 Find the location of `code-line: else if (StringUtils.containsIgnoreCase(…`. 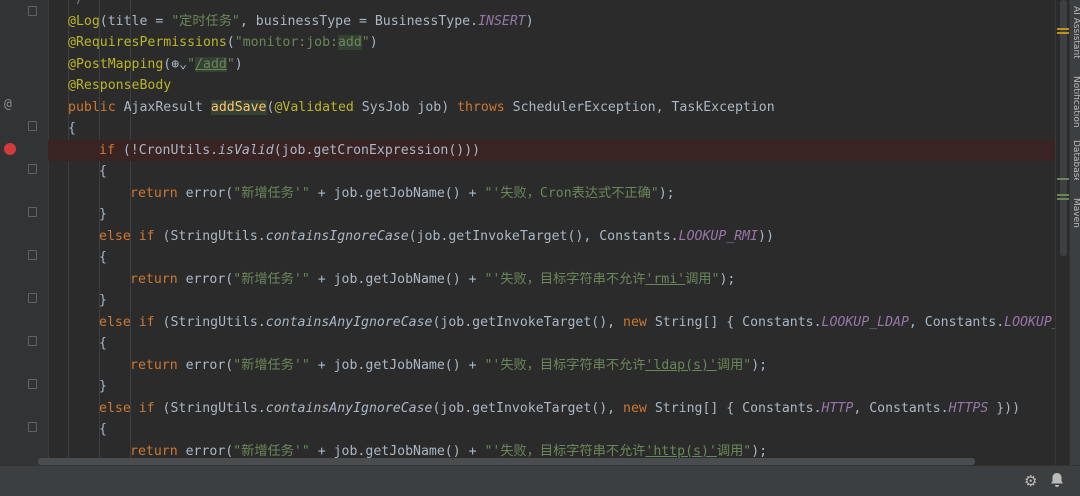

code-line: else if (StringUtils.containsIgnoreCase(… is located at coordinates (551, 237).